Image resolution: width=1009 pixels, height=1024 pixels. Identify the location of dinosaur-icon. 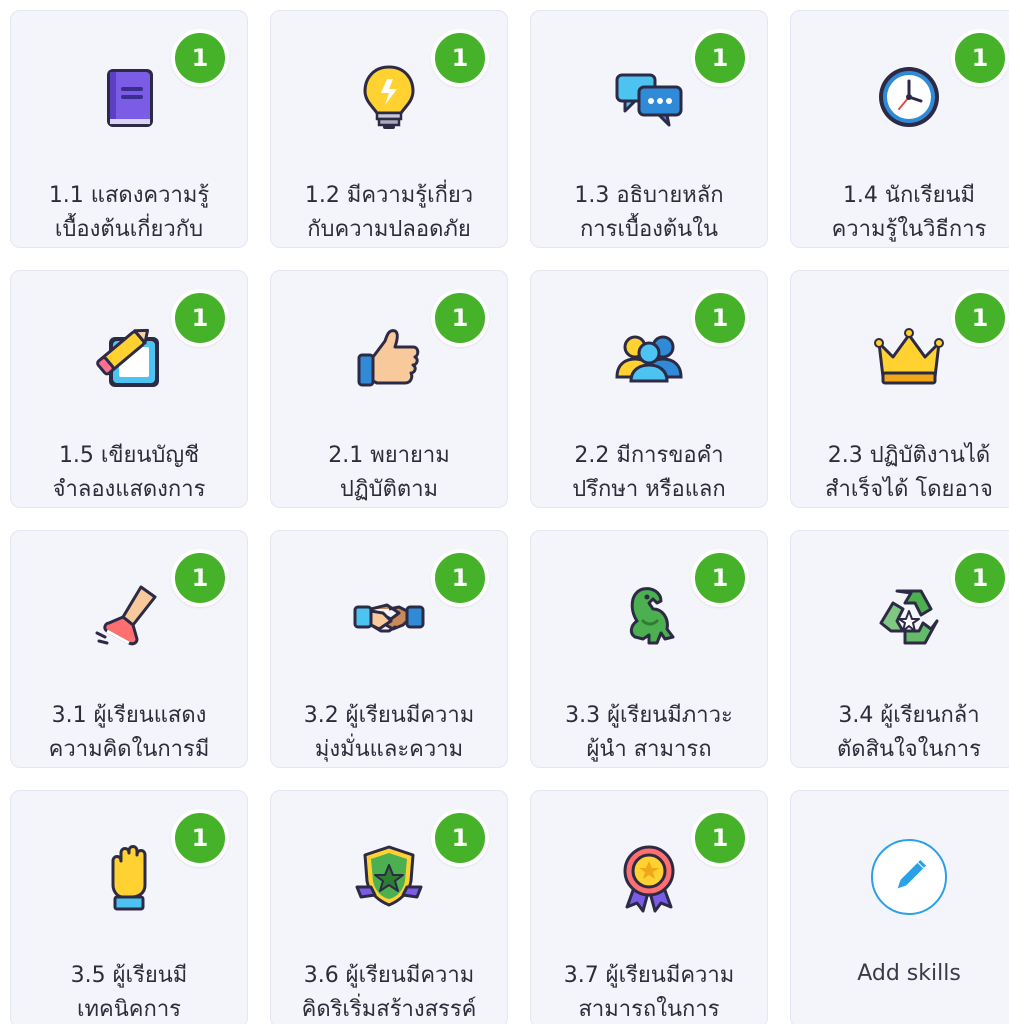
(649, 617).